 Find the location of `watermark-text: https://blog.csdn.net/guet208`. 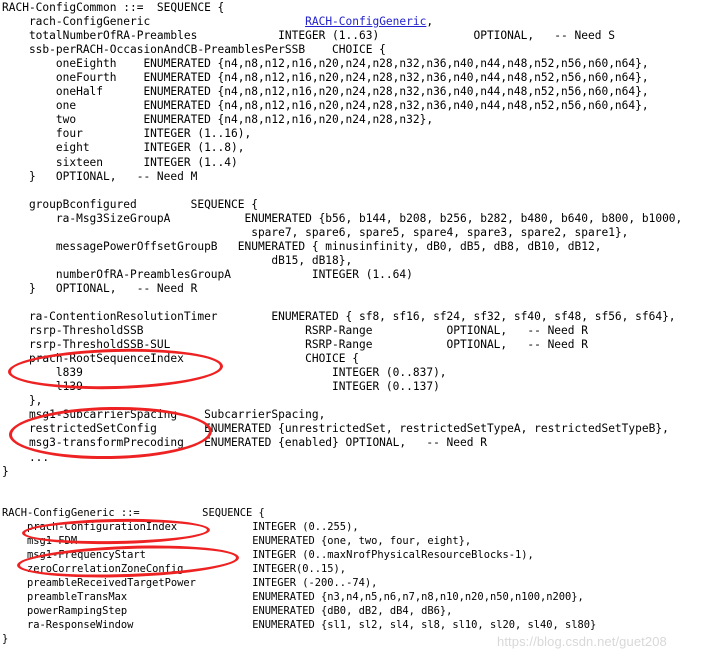

watermark-text: https://blog.csdn.net/guet208 is located at coordinates (582, 641).